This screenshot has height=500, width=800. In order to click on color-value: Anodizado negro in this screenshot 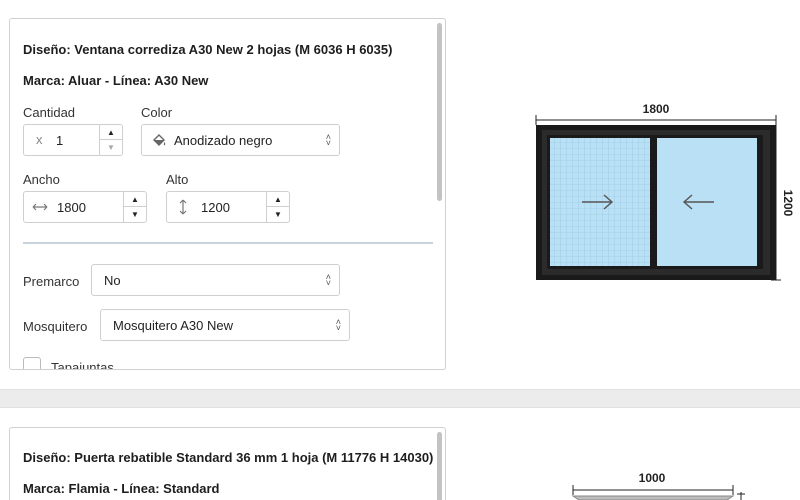, I will do `click(223, 140)`.